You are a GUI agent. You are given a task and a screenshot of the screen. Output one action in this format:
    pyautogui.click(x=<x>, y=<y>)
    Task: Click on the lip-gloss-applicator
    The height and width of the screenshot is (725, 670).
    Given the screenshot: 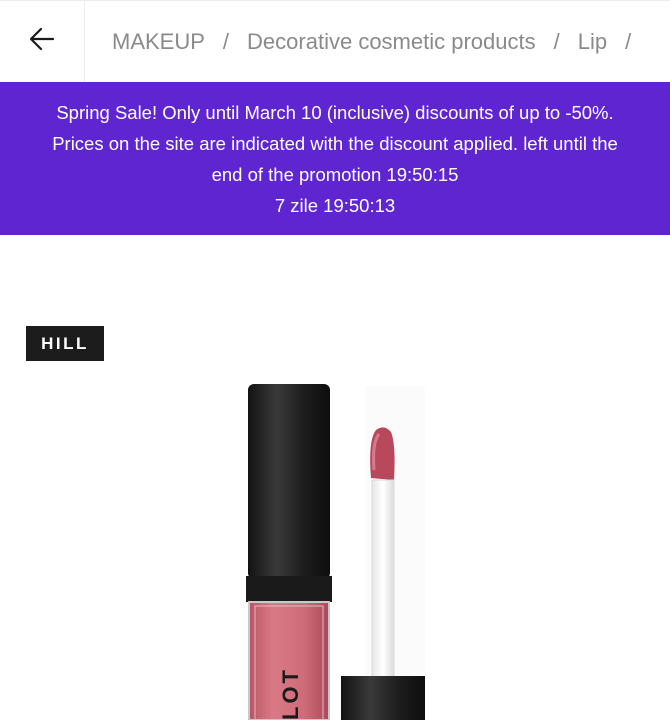 What is the action you would take?
    pyautogui.click(x=383, y=553)
    